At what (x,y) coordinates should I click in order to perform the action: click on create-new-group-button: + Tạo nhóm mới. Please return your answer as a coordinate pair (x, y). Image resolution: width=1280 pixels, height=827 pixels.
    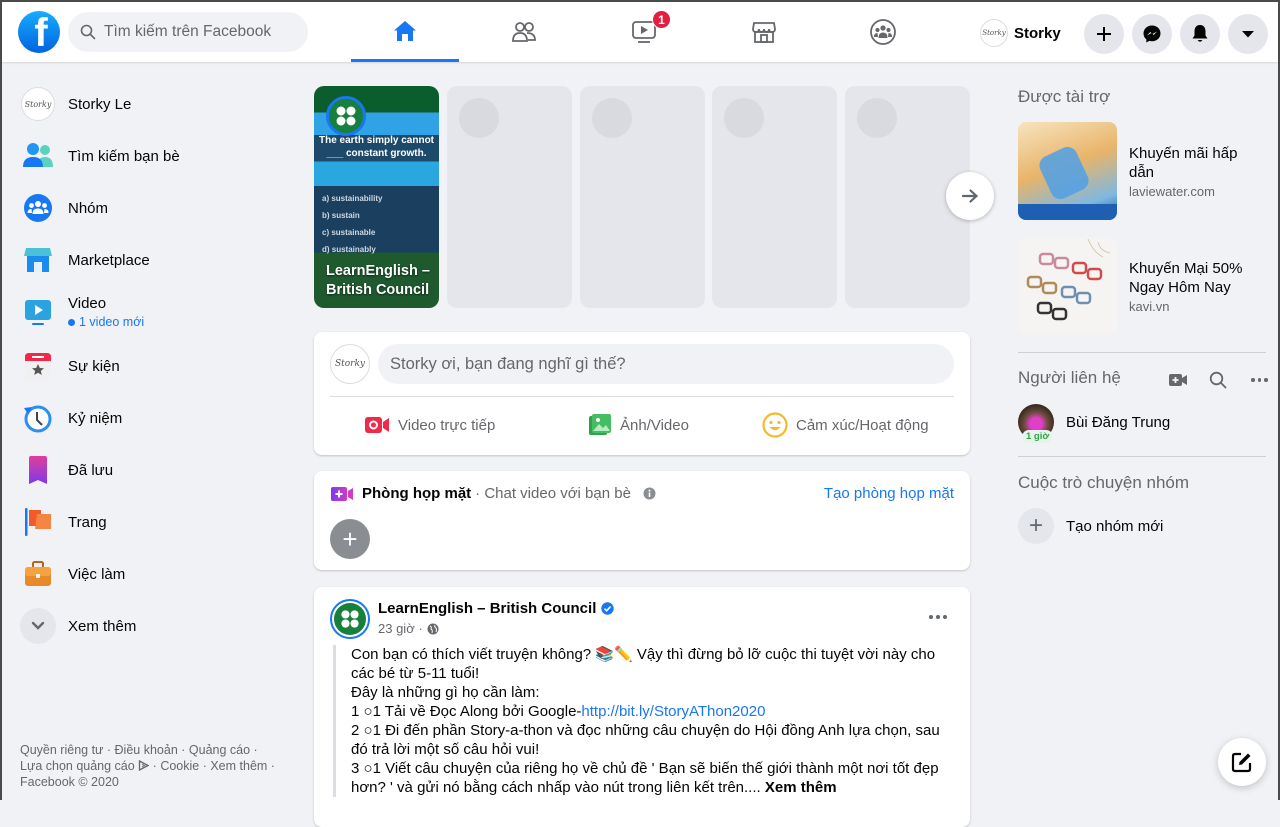
    Looking at the image, I should click on (1090, 526).